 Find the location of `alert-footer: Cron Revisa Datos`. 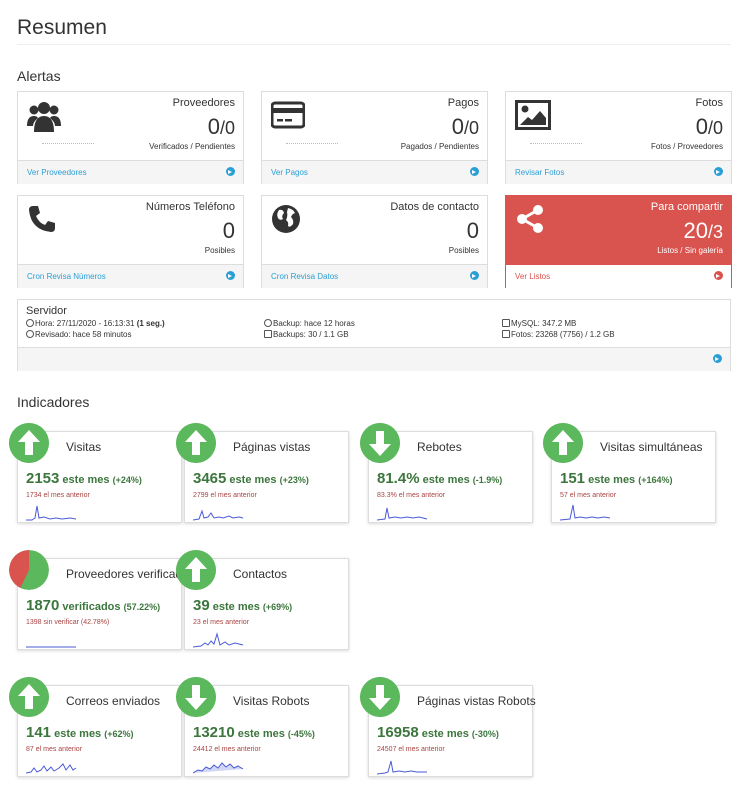

alert-footer: Cron Revisa Datos is located at coordinates (374, 276).